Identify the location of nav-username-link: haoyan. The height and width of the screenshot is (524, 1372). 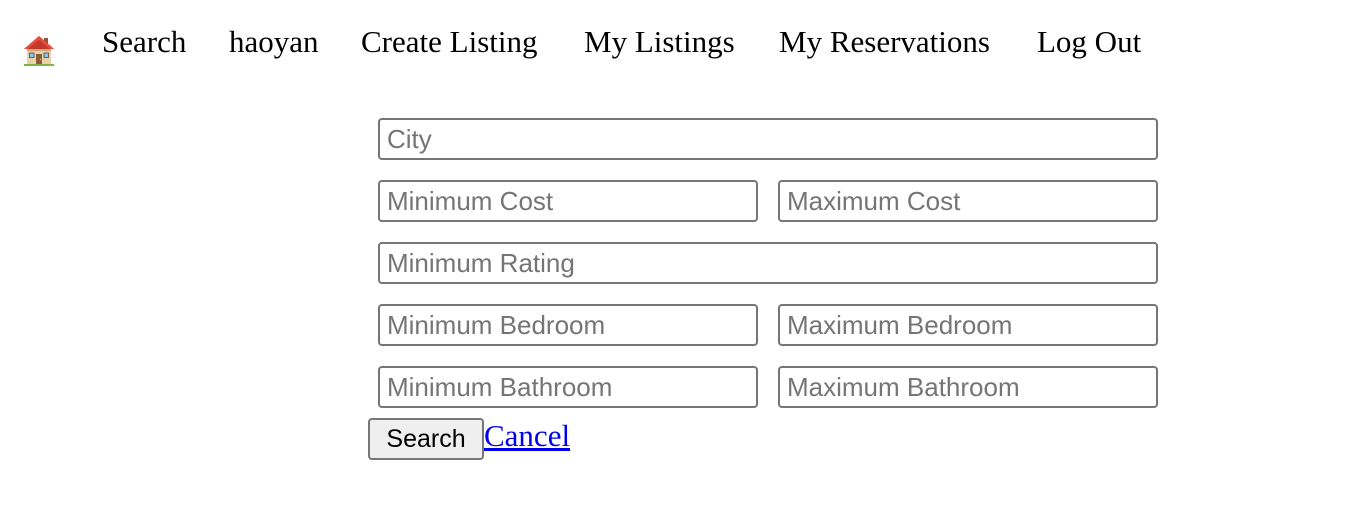
(274, 42).